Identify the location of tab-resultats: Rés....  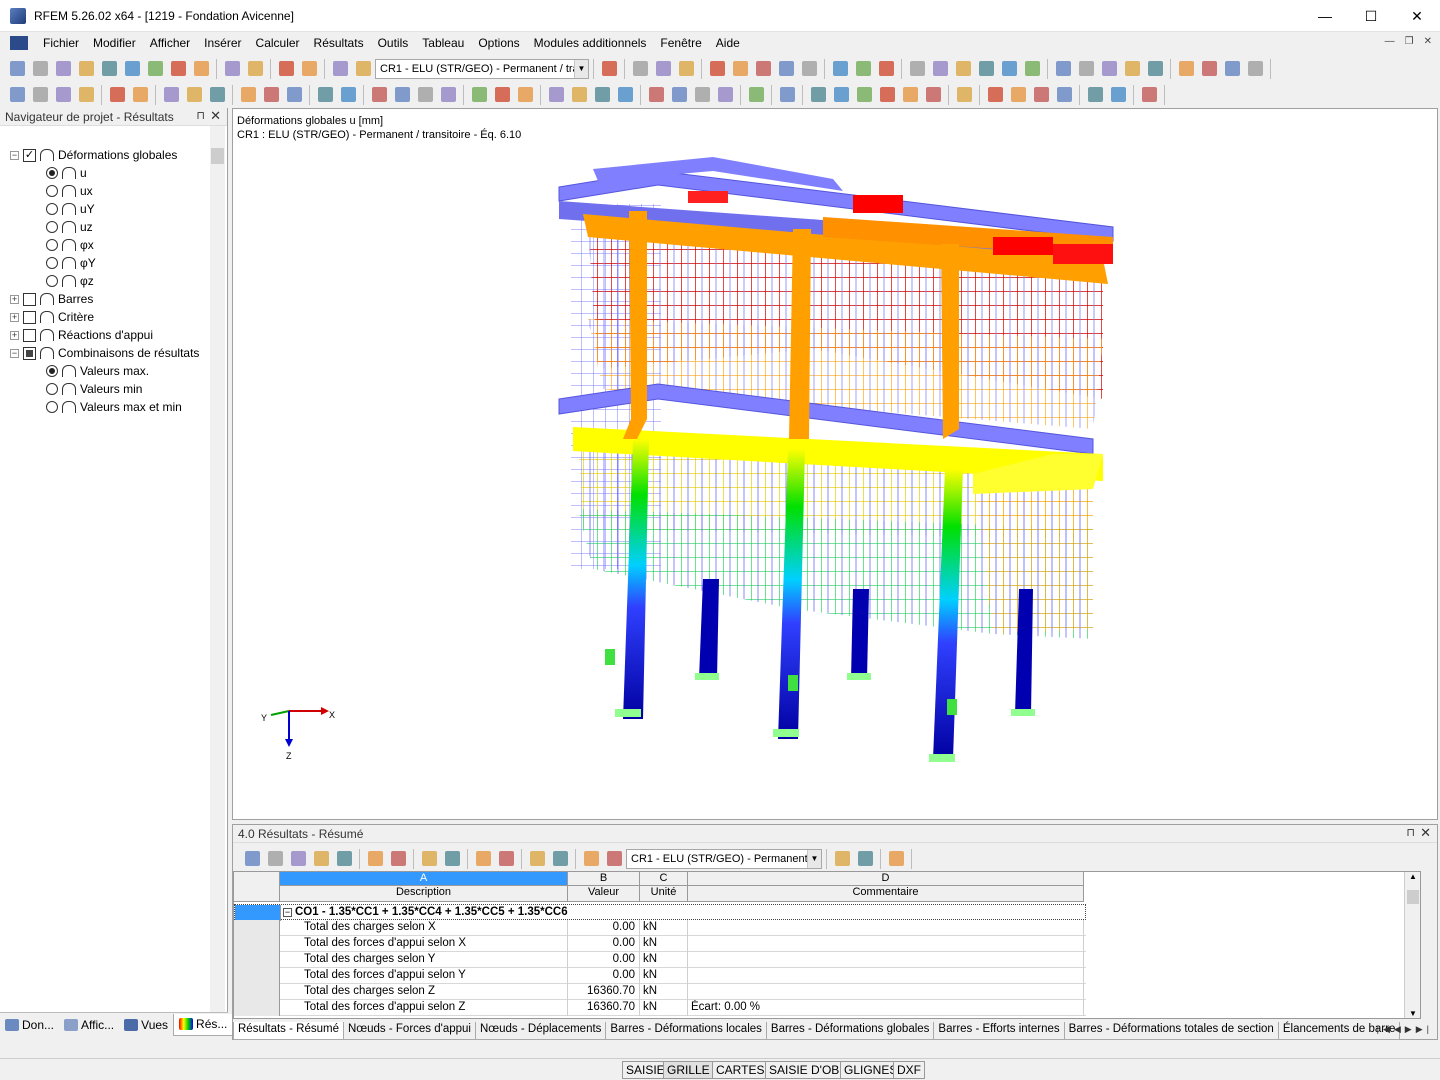
(203, 1024).